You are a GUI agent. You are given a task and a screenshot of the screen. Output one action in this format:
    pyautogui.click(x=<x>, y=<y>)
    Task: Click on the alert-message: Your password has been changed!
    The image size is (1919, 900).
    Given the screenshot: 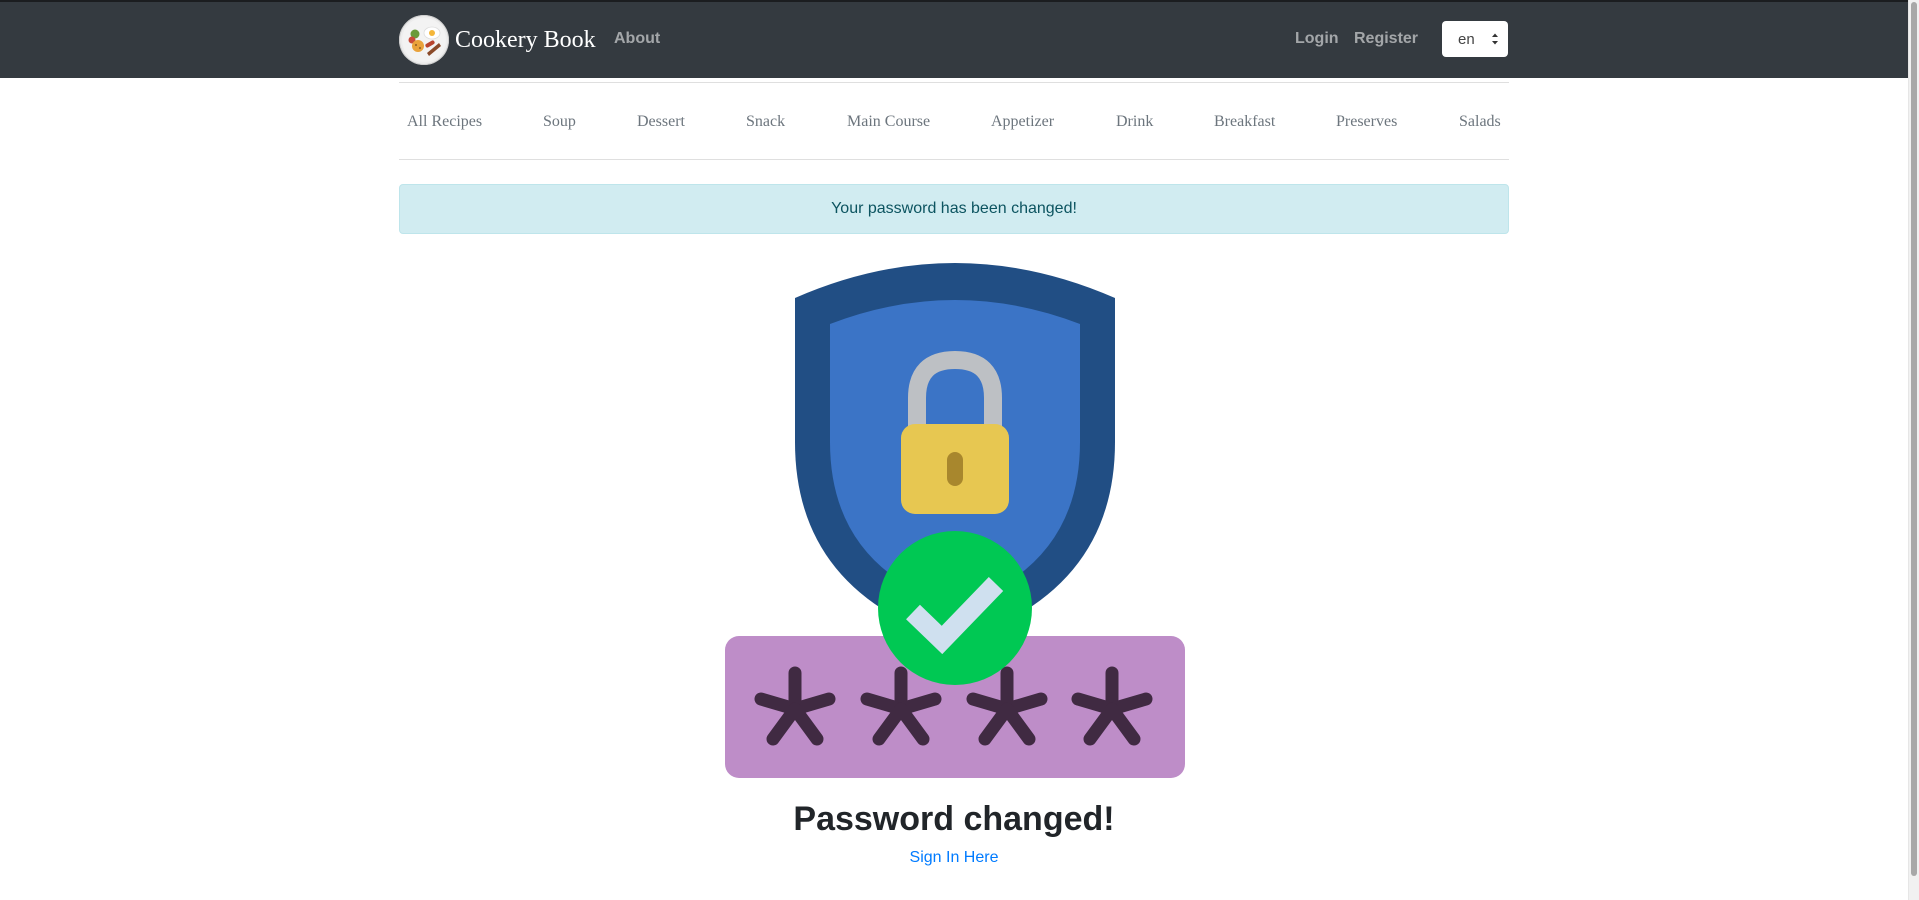 What is the action you would take?
    pyautogui.click(x=954, y=208)
    